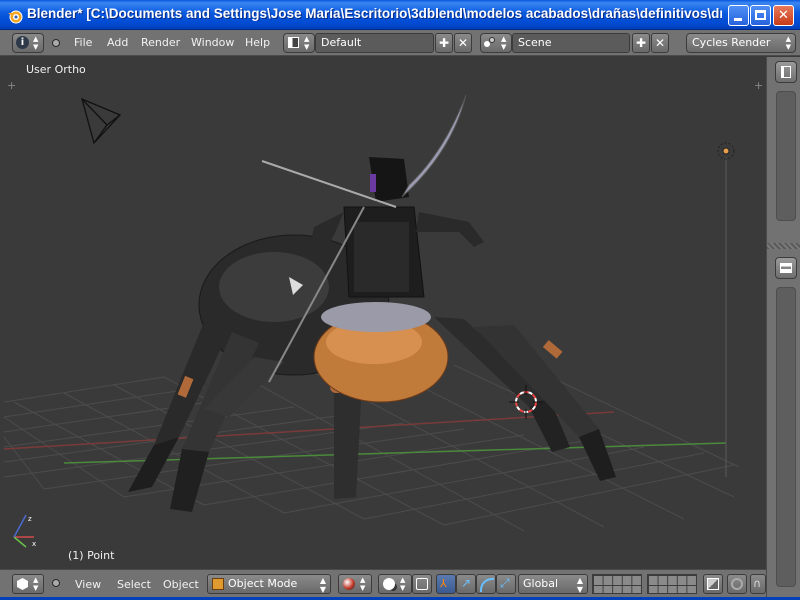 The height and width of the screenshot is (600, 800). Describe the element at coordinates (758, 85) in the screenshot. I see `properties-region-plus-icon: +` at that location.